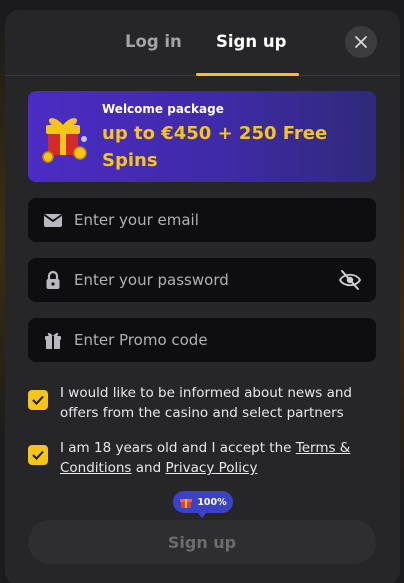 Image resolution: width=404 pixels, height=583 pixels. What do you see at coordinates (199, 340) in the screenshot?
I see `promo-input` at bounding box center [199, 340].